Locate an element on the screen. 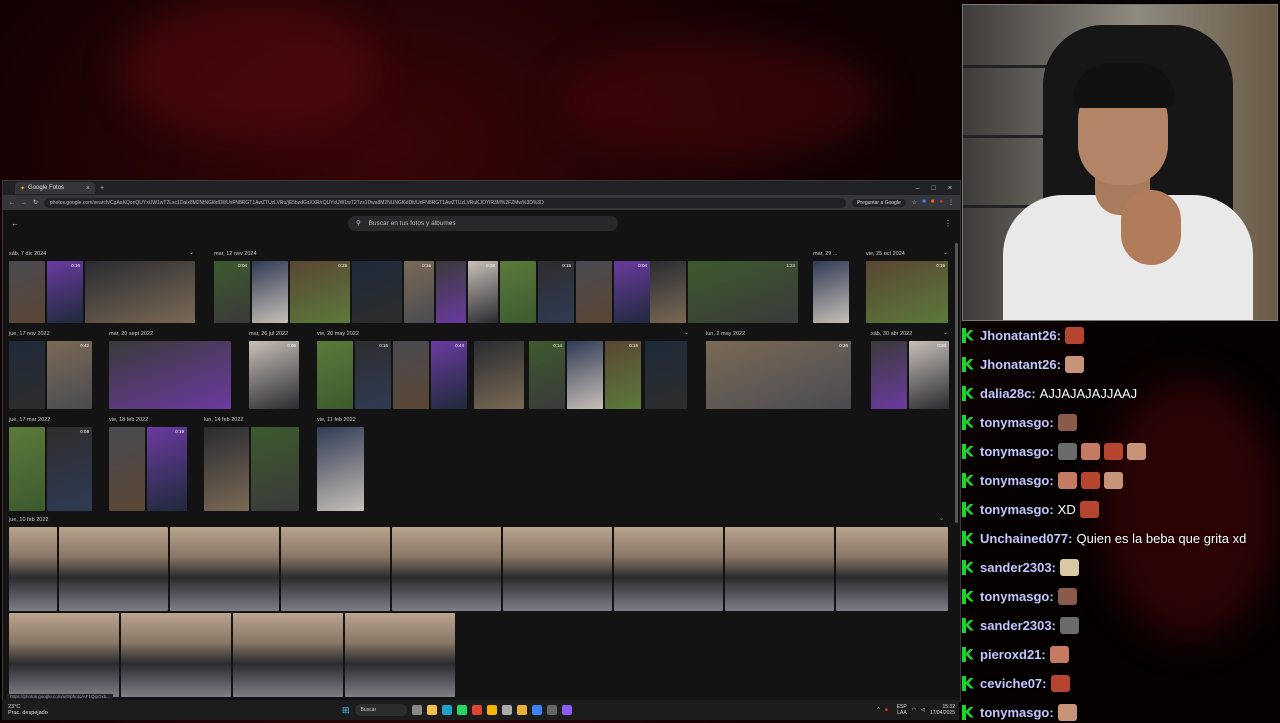 The width and height of the screenshot is (1280, 723). start-icon: ⊞ is located at coordinates (346, 710).